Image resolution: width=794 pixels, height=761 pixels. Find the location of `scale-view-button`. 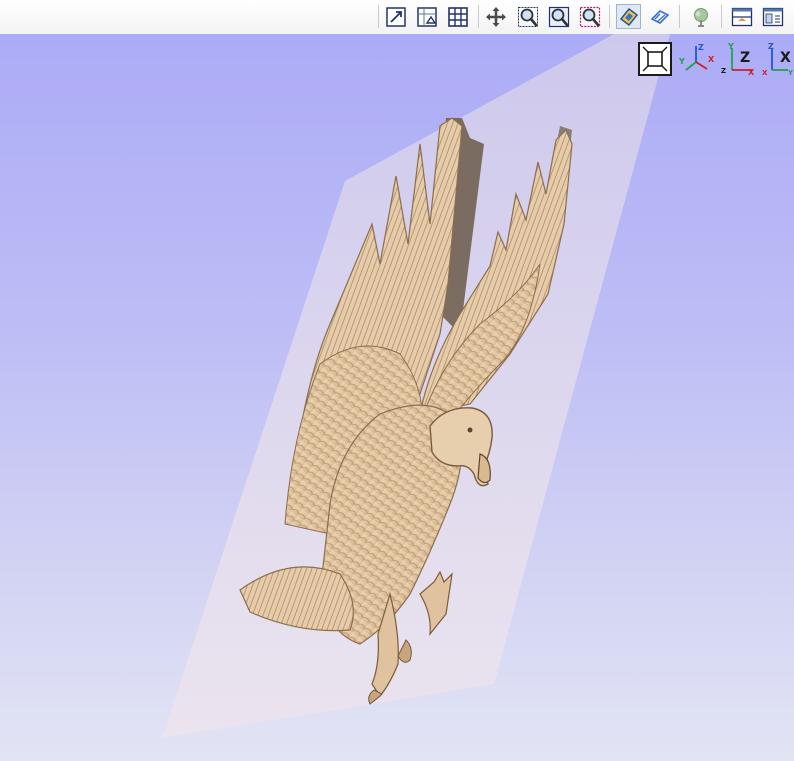

scale-view-button is located at coordinates (426, 16).